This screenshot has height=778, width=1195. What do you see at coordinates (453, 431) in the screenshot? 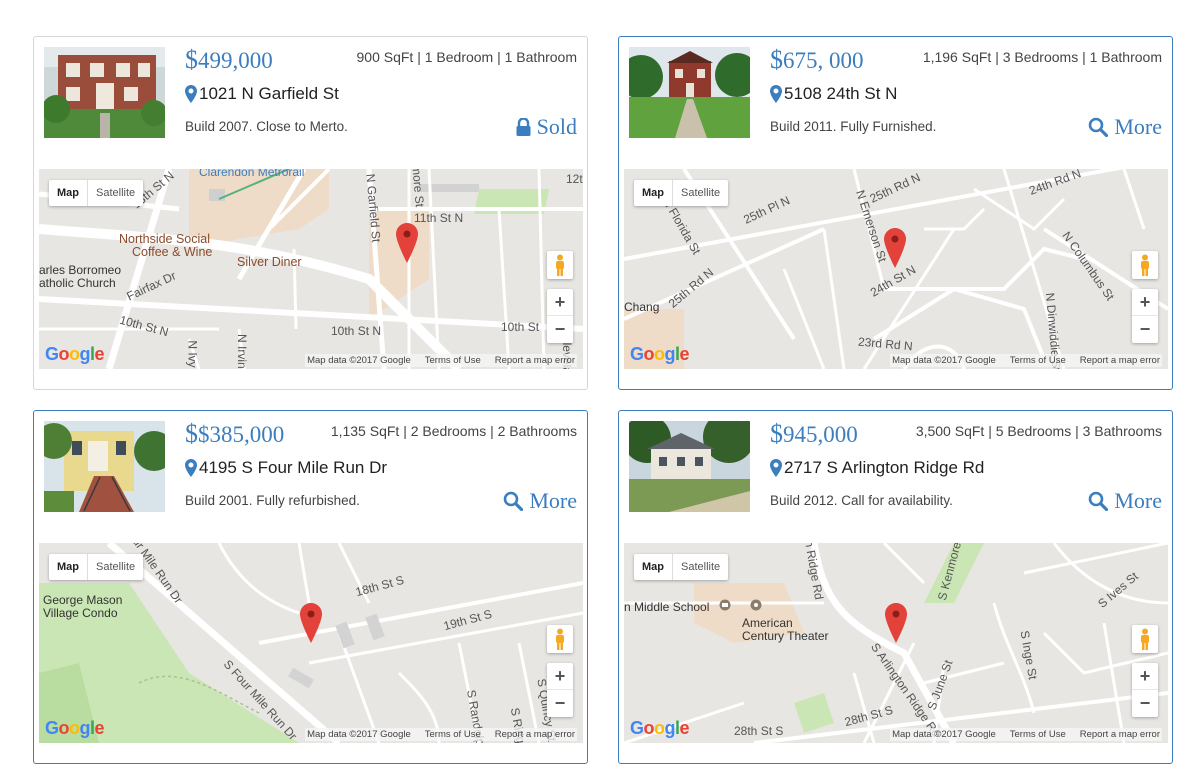
I see `property-specs: 1,135 SqFt | 2 Bedrooms | 2 Bathrooms` at bounding box center [453, 431].